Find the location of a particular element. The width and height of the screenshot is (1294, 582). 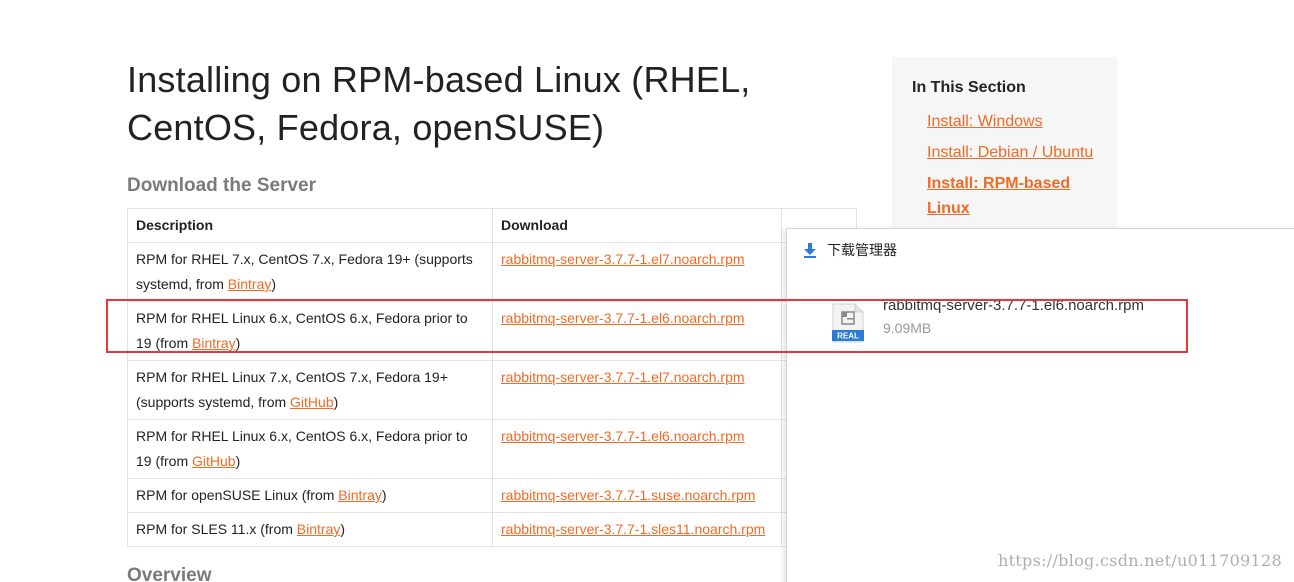

row-description: RPM for SLES 11.x (from Bintray) is located at coordinates (310, 529).